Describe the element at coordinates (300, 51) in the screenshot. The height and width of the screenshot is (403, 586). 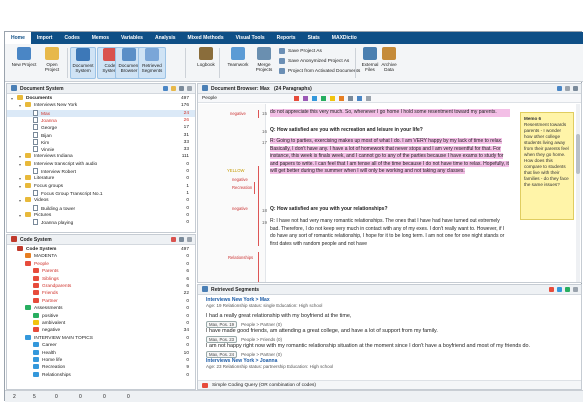
I see `save-project-as-button: Save Project As` at that location.